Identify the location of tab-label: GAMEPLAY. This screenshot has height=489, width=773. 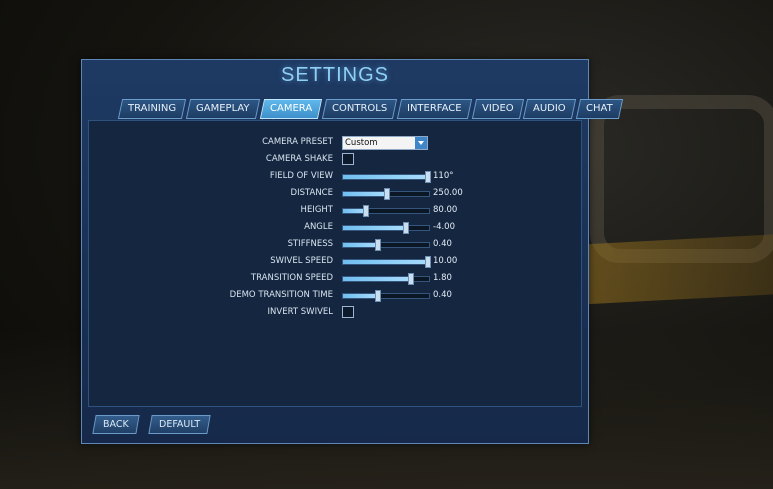
(223, 108).